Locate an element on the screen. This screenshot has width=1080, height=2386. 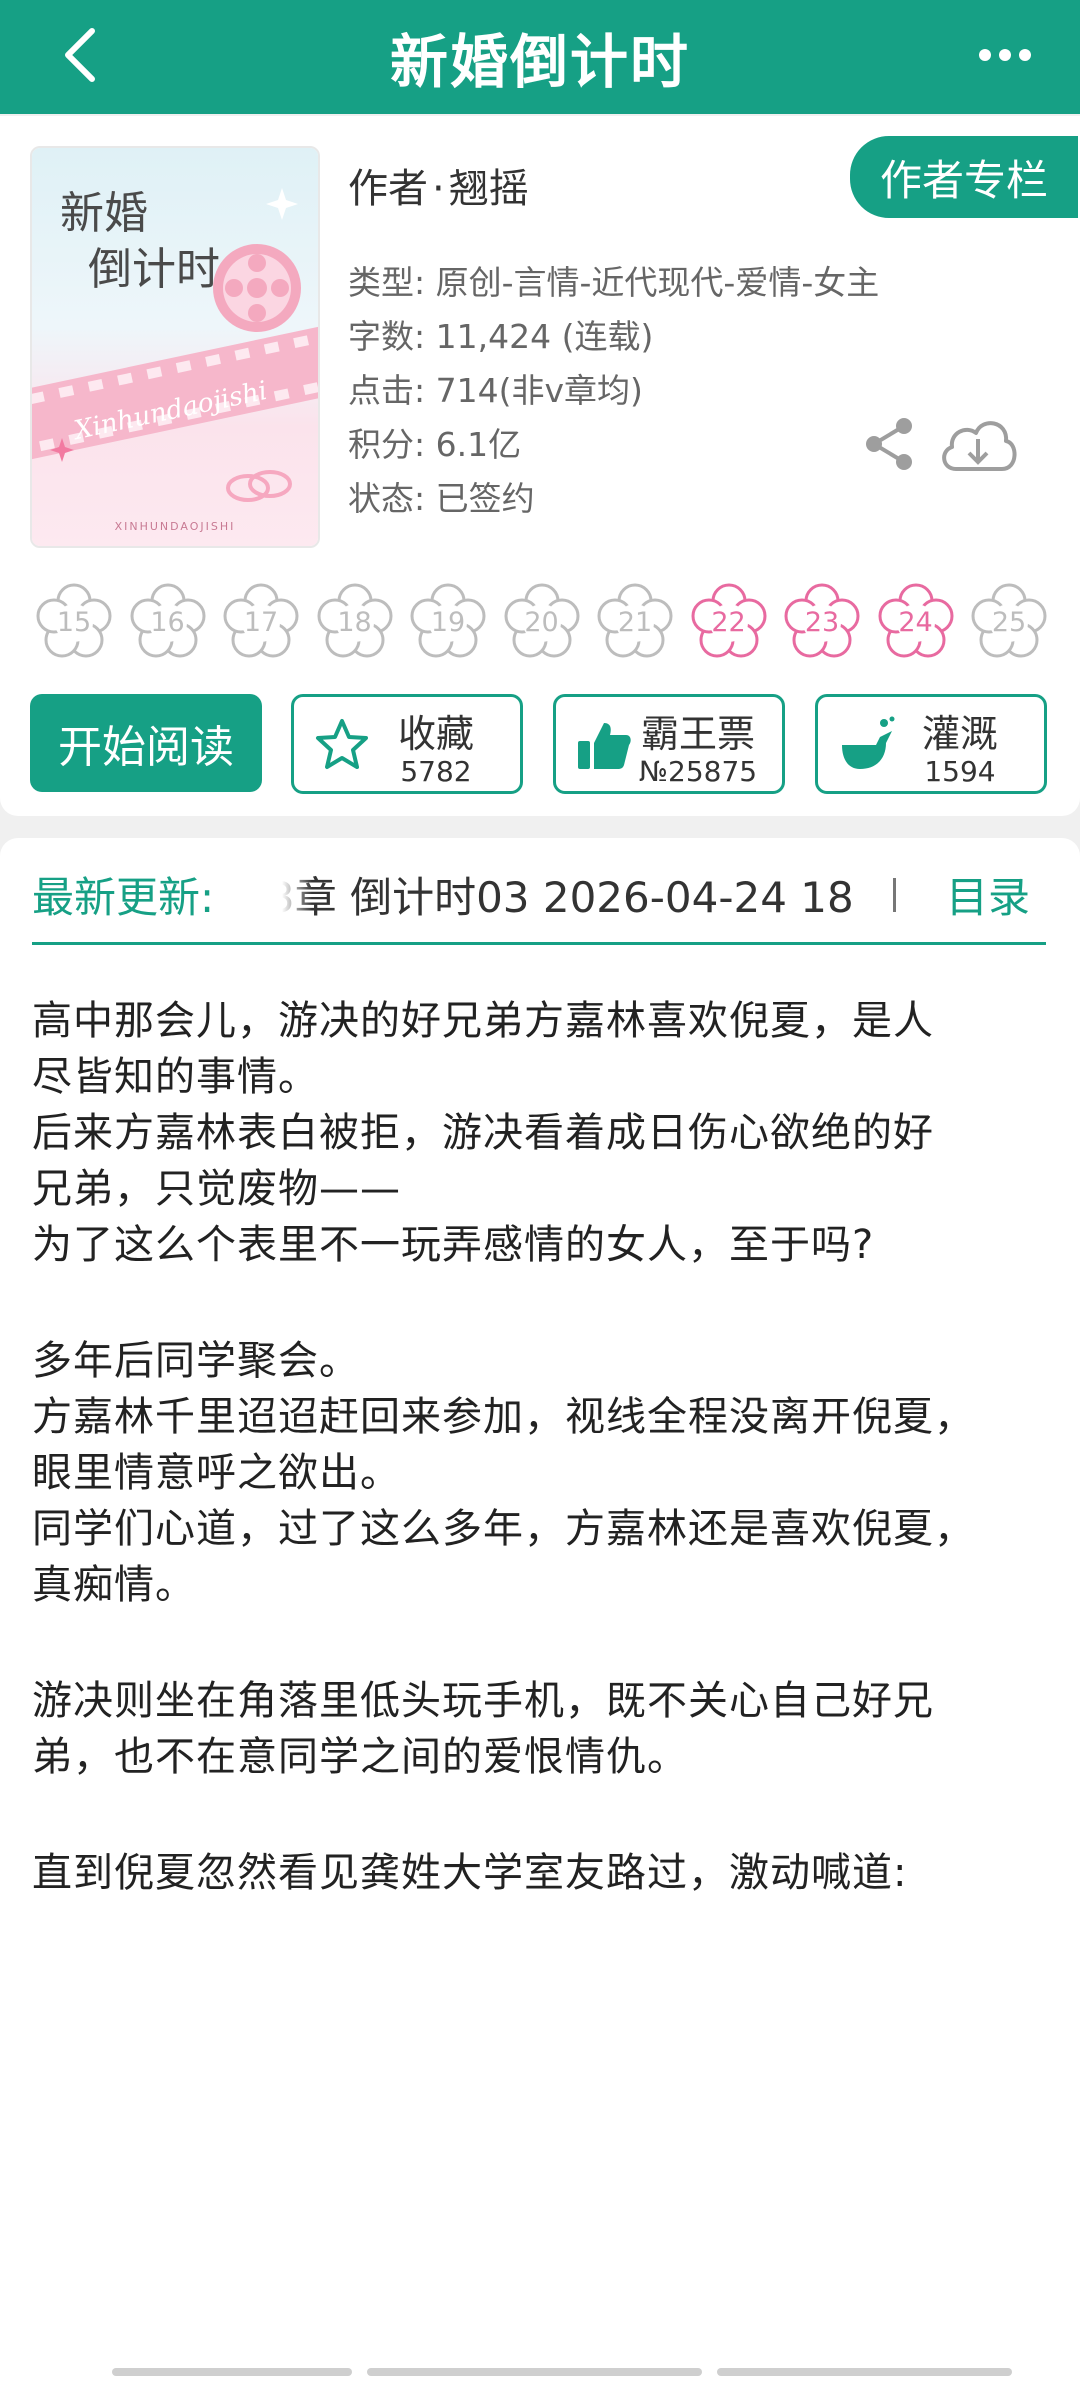
book-cover: 新婚 倒计时 Xinhundaojishi XINHUNDAOJISHI is located at coordinates (175, 347).